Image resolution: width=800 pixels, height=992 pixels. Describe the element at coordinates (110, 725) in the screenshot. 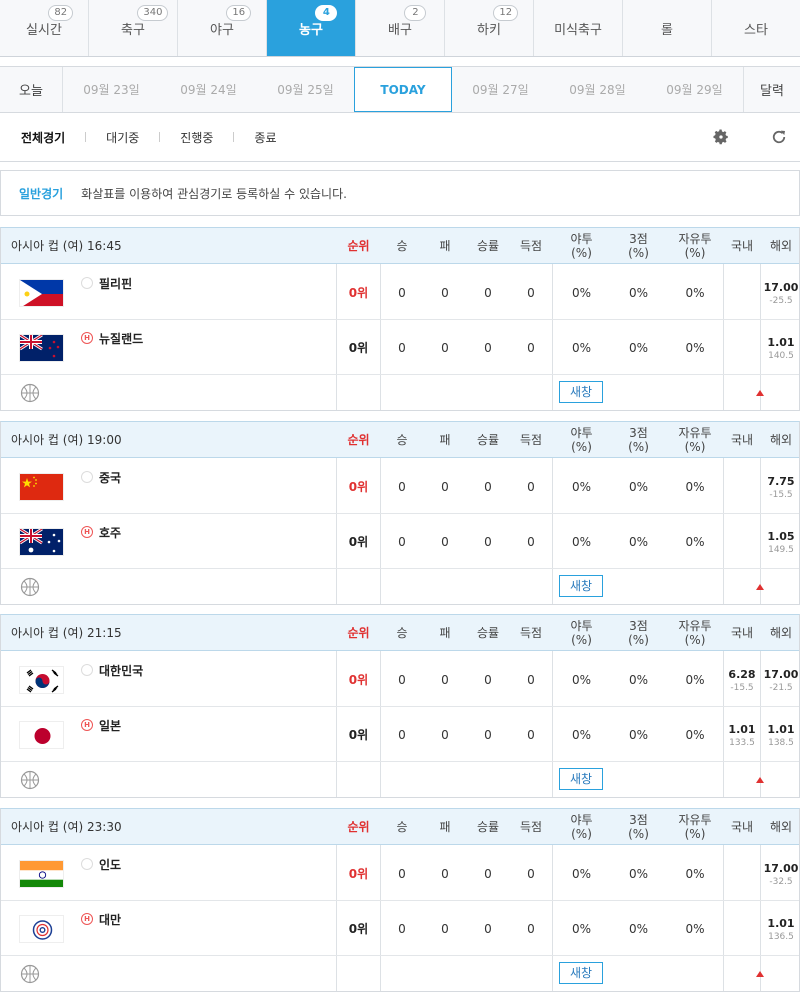

I see `team-name: 일본` at that location.